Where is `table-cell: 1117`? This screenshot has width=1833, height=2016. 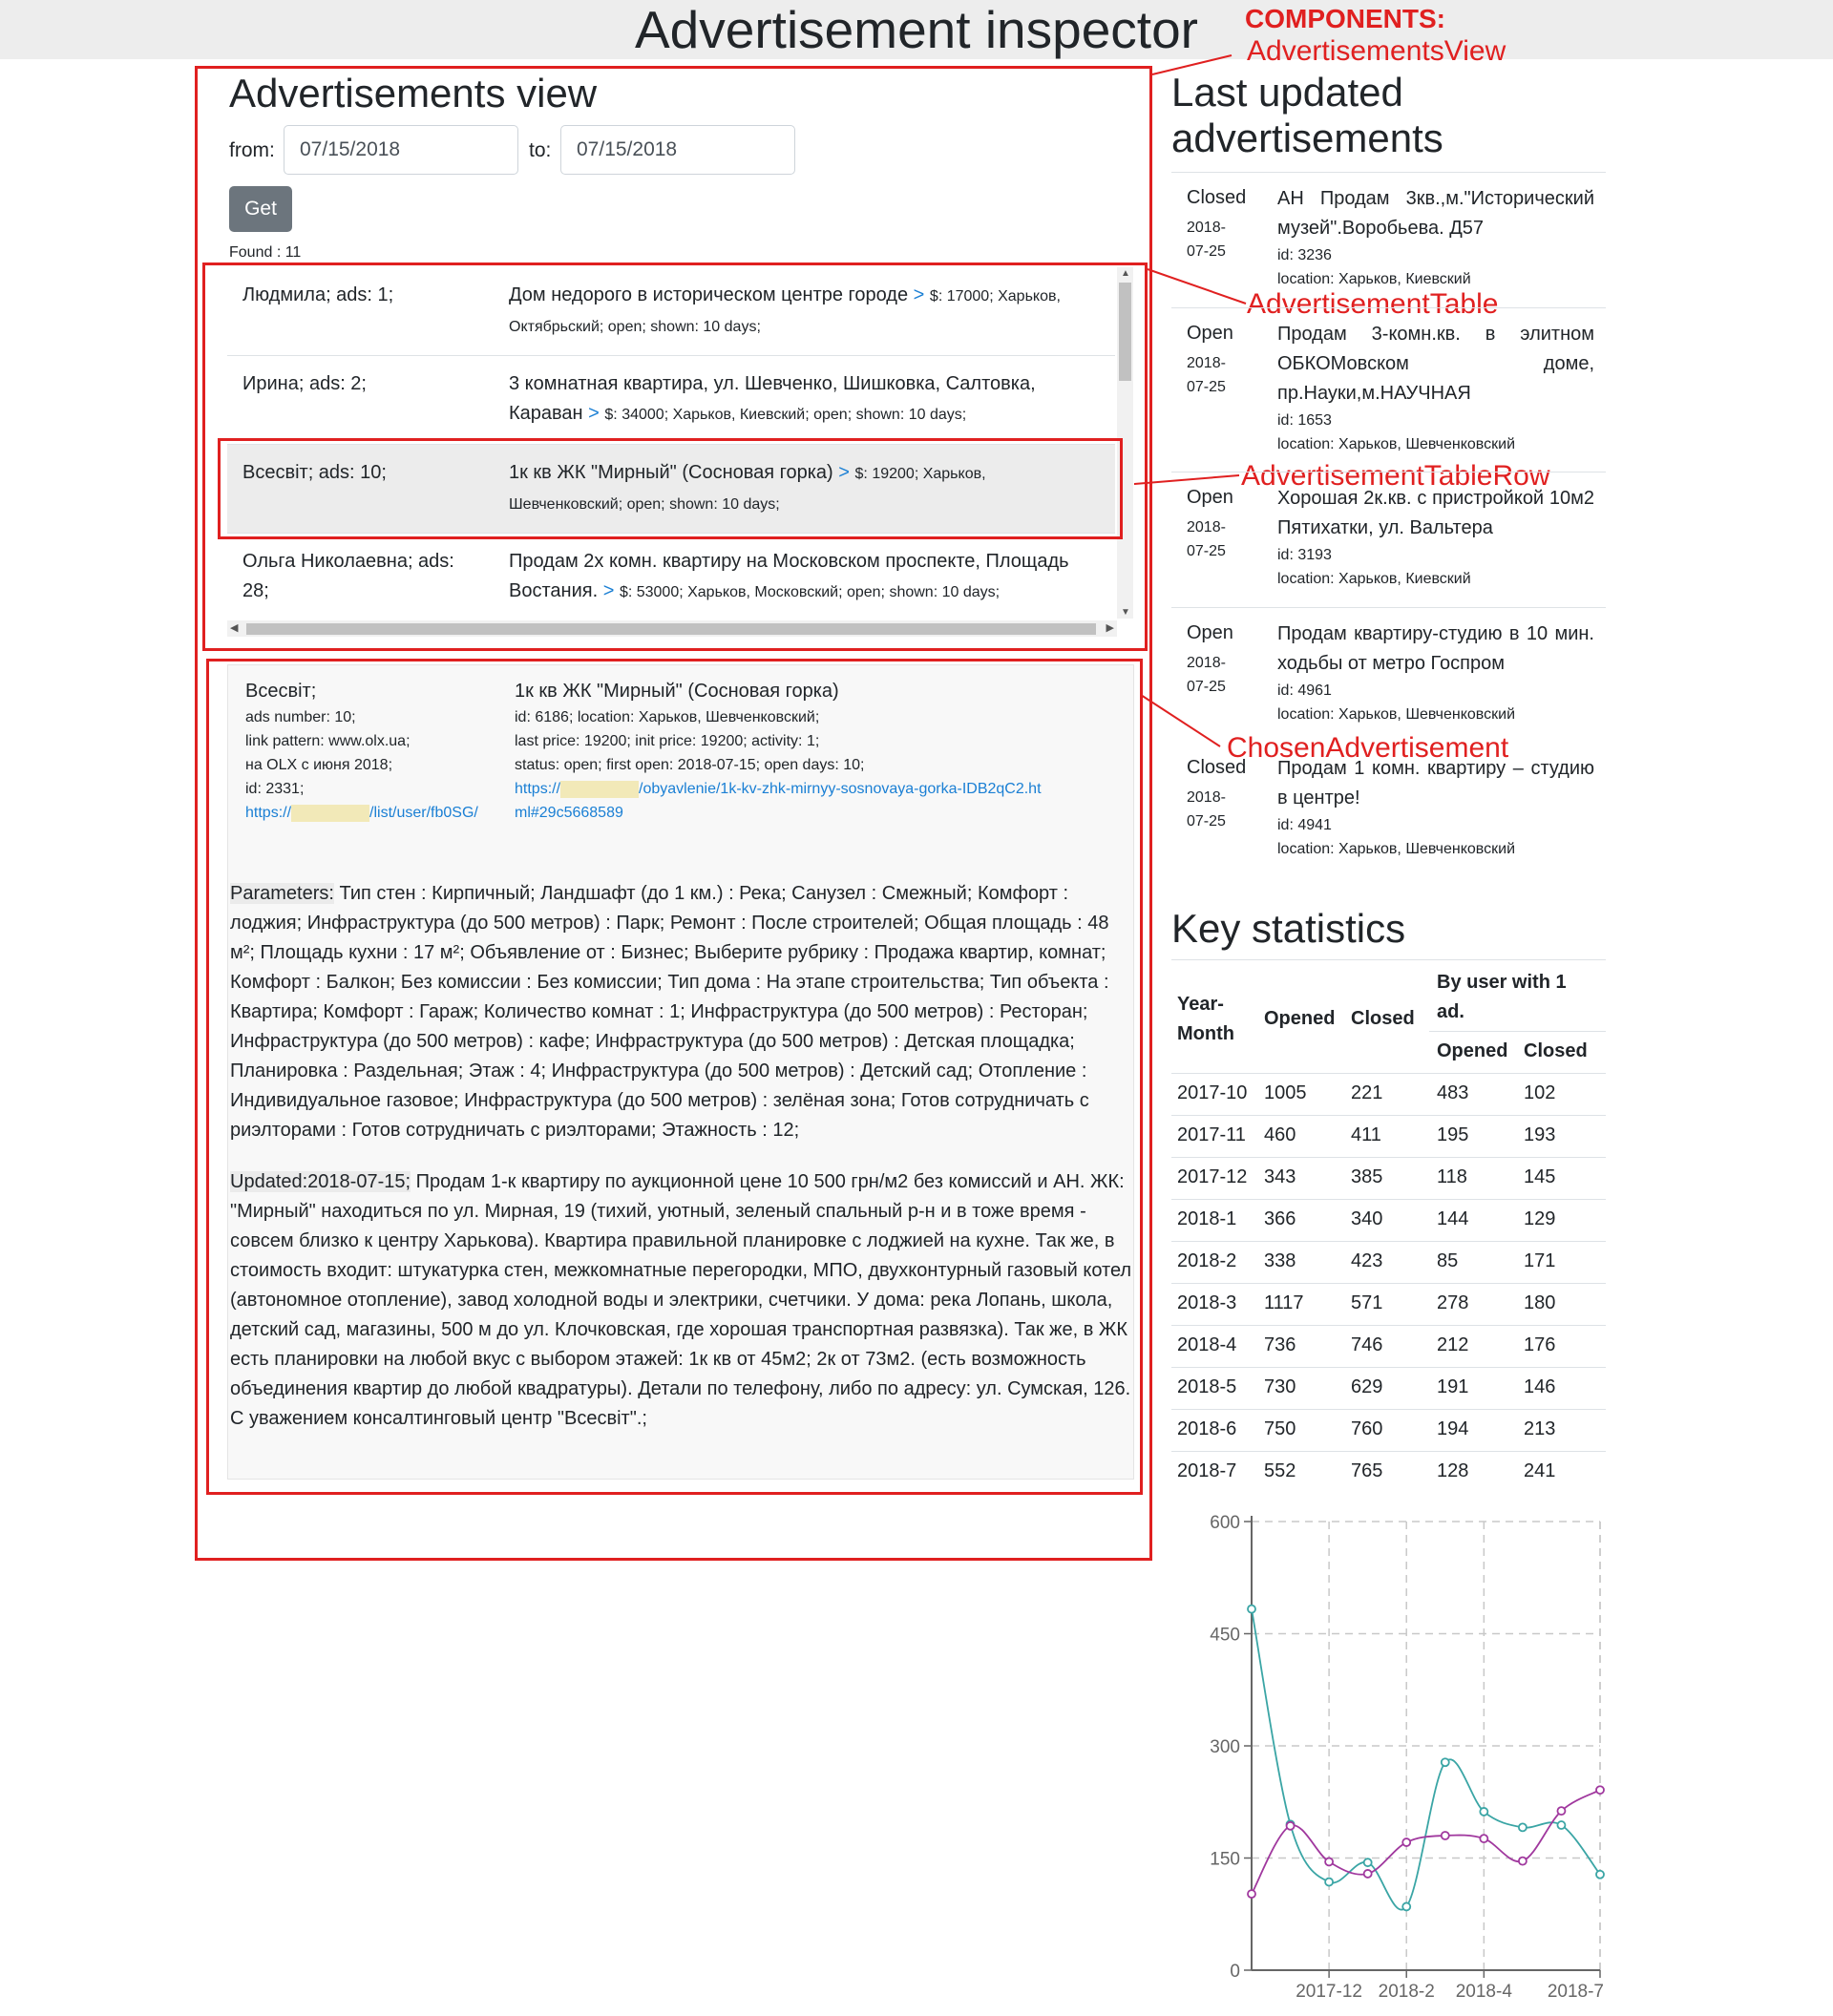 table-cell: 1117 is located at coordinates (1284, 1303).